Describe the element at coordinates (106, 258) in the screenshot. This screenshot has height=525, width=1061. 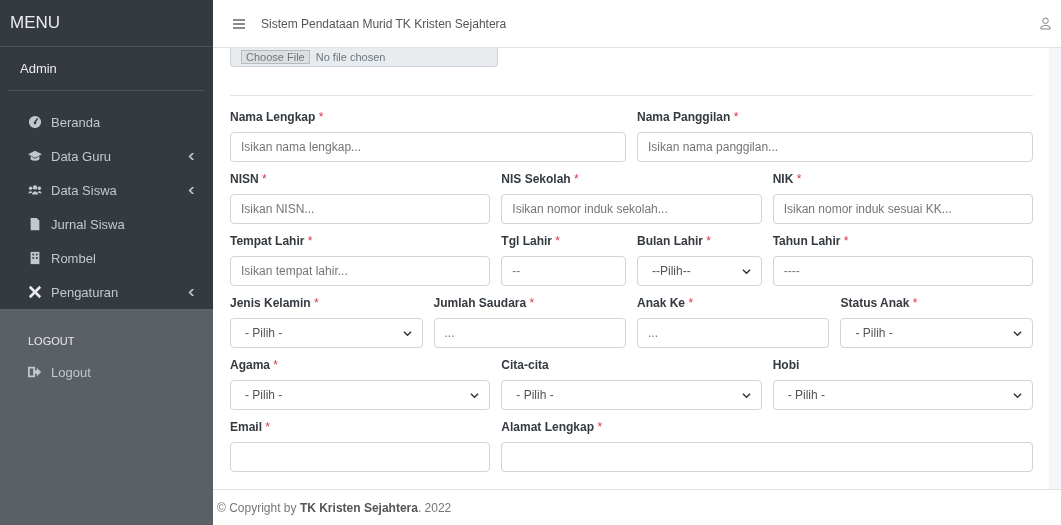
I see `sidebar-item: Rombel` at that location.